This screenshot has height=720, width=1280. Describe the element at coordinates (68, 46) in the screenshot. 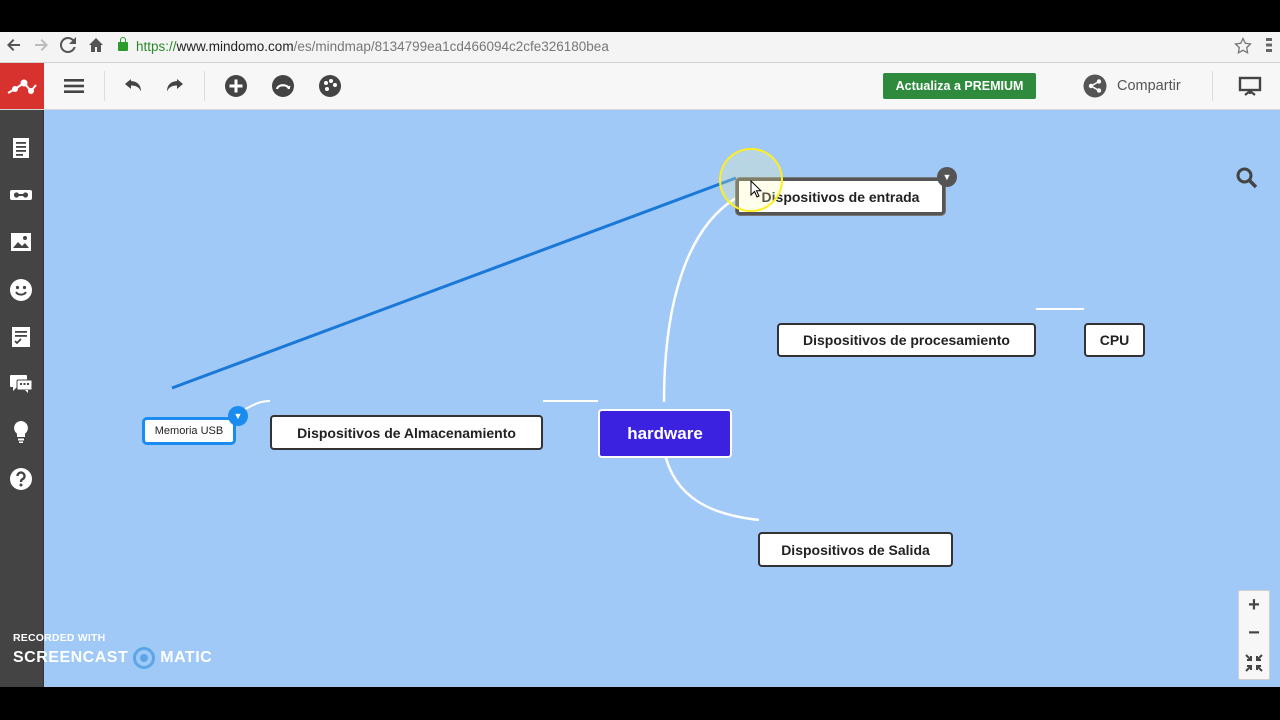

I see `reload-icon` at that location.